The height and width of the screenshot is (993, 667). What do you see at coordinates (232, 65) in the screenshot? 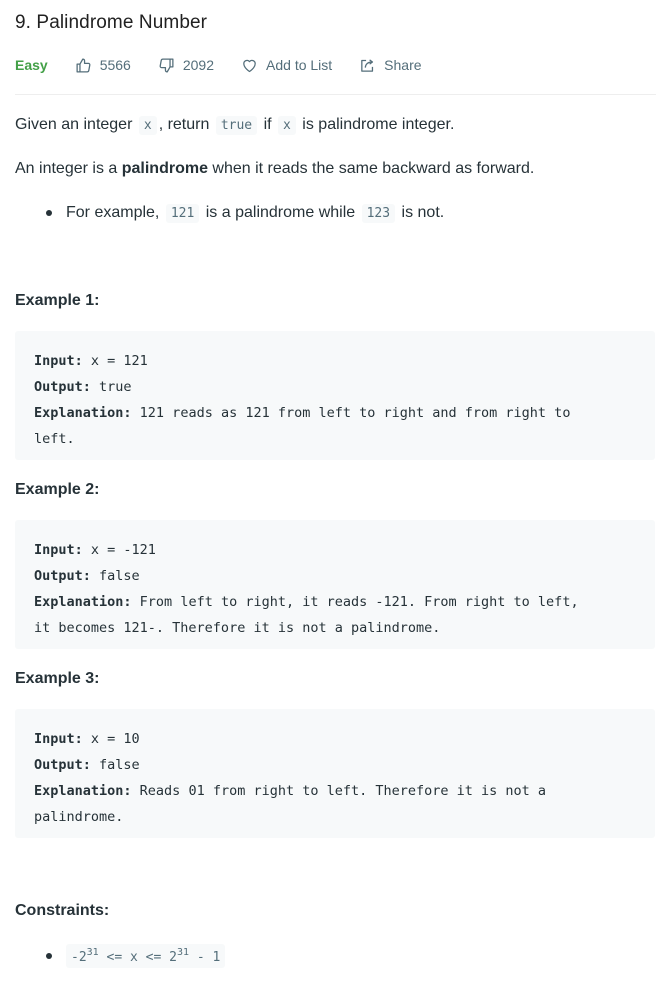
I see `problem-meta-bar: Easy 5566 2092 Add to List Share` at bounding box center [232, 65].